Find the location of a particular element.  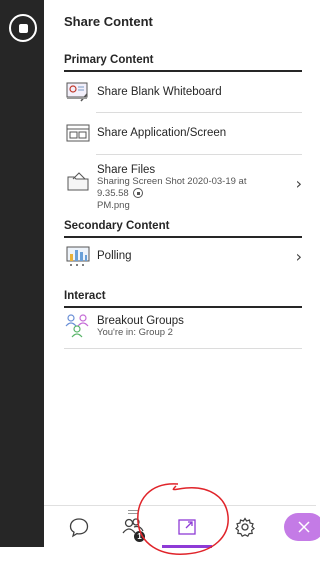

settings-icon is located at coordinates (245, 527).